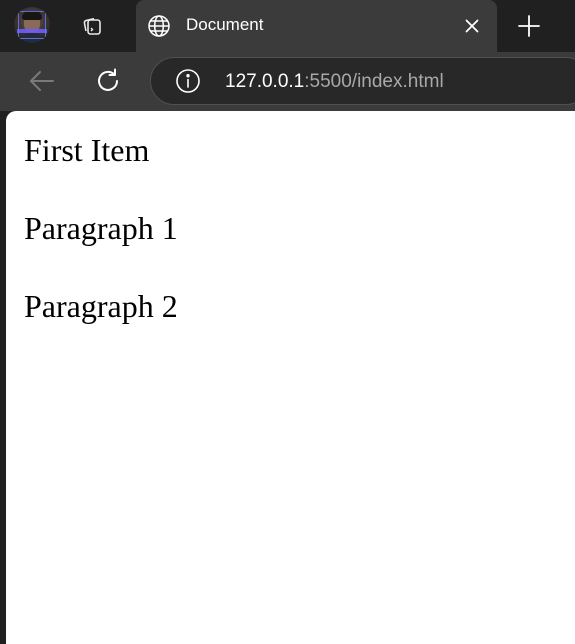  I want to click on tab-document: Document, so click(316, 26).